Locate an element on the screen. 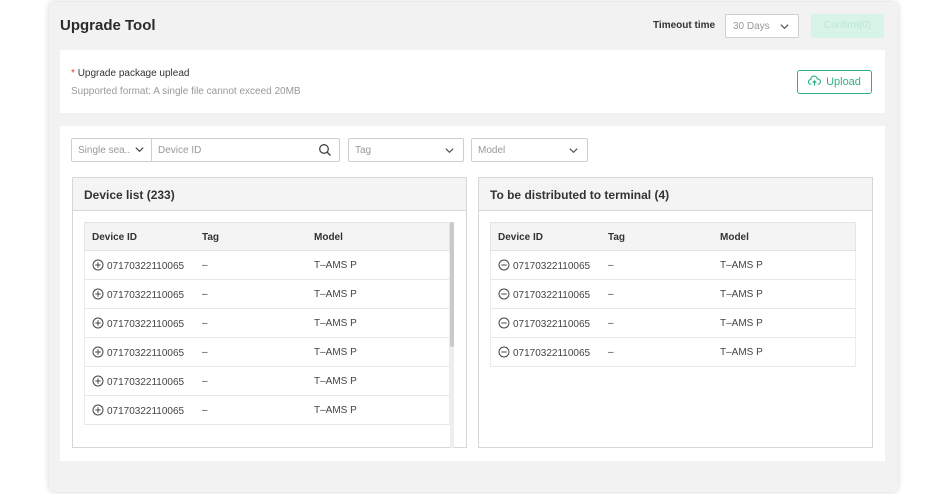 Image resolution: width=947 pixels, height=494 pixels. device-id-search-input is located at coordinates (233, 150).